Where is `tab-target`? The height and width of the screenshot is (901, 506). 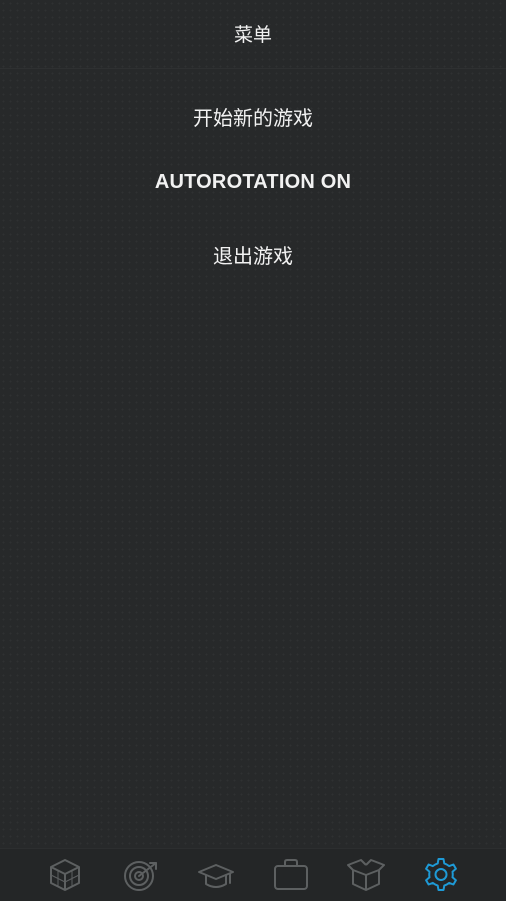 tab-target is located at coordinates (140, 875).